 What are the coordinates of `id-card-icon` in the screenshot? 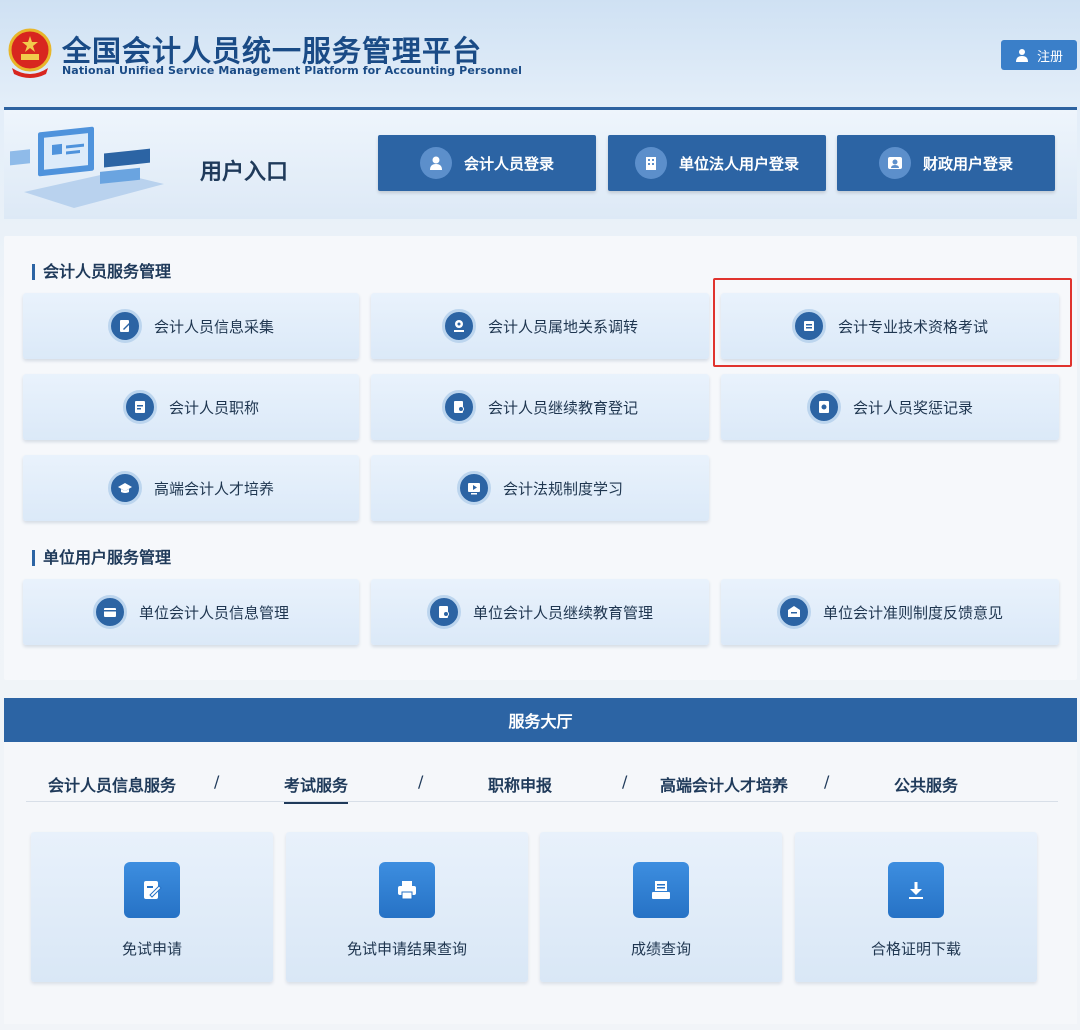 It's located at (894, 163).